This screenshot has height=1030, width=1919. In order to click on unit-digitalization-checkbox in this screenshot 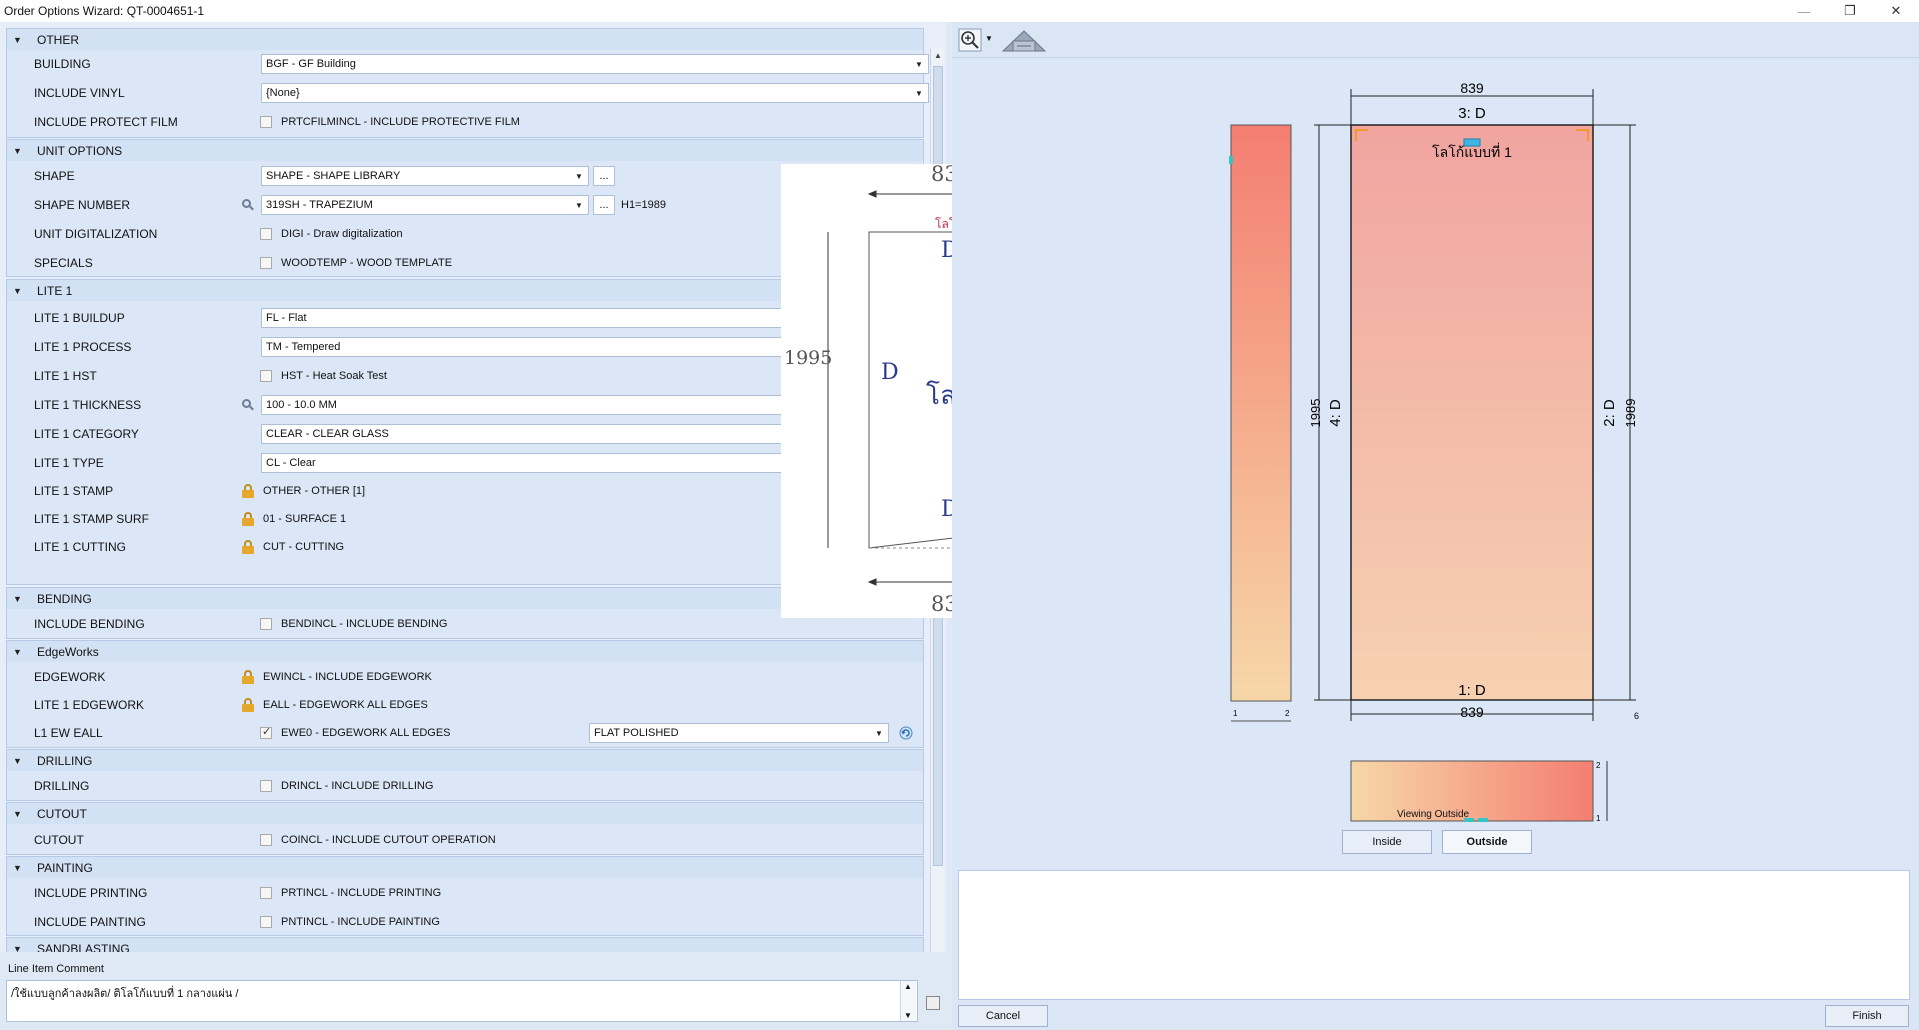, I will do `click(266, 234)`.